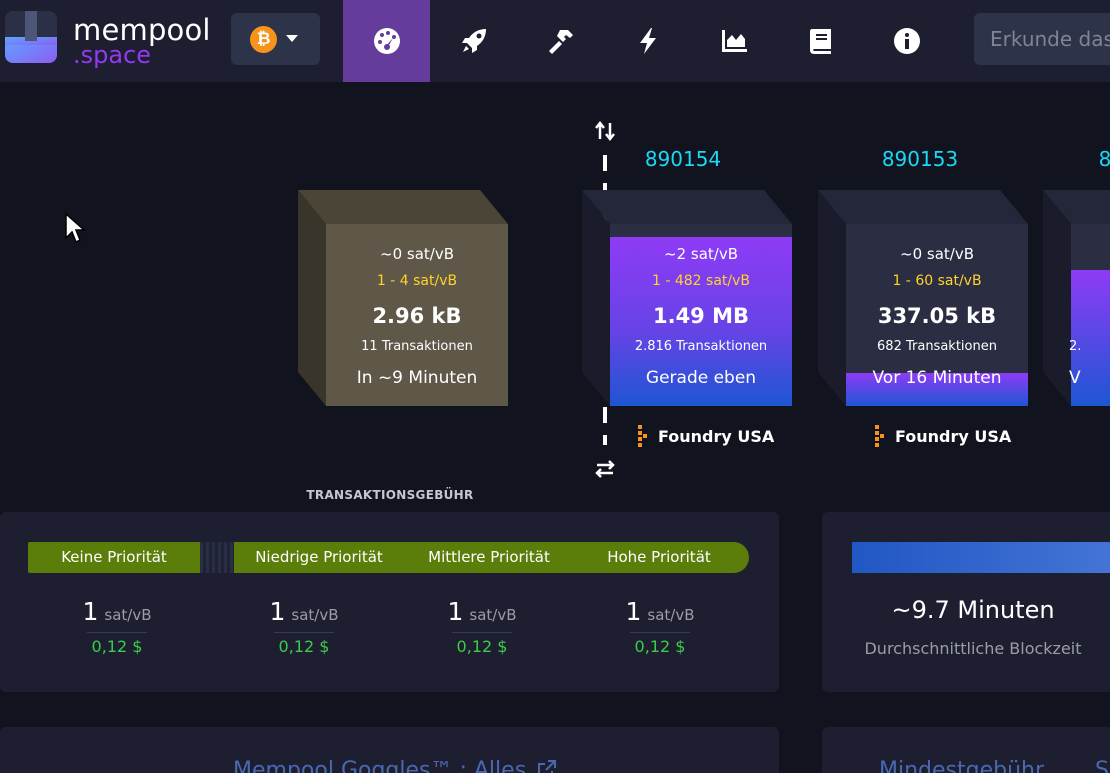 This screenshot has height=773, width=1110. Describe the element at coordinates (417, 378) in the screenshot. I see `block-eta: In ~9 Minuten` at that location.